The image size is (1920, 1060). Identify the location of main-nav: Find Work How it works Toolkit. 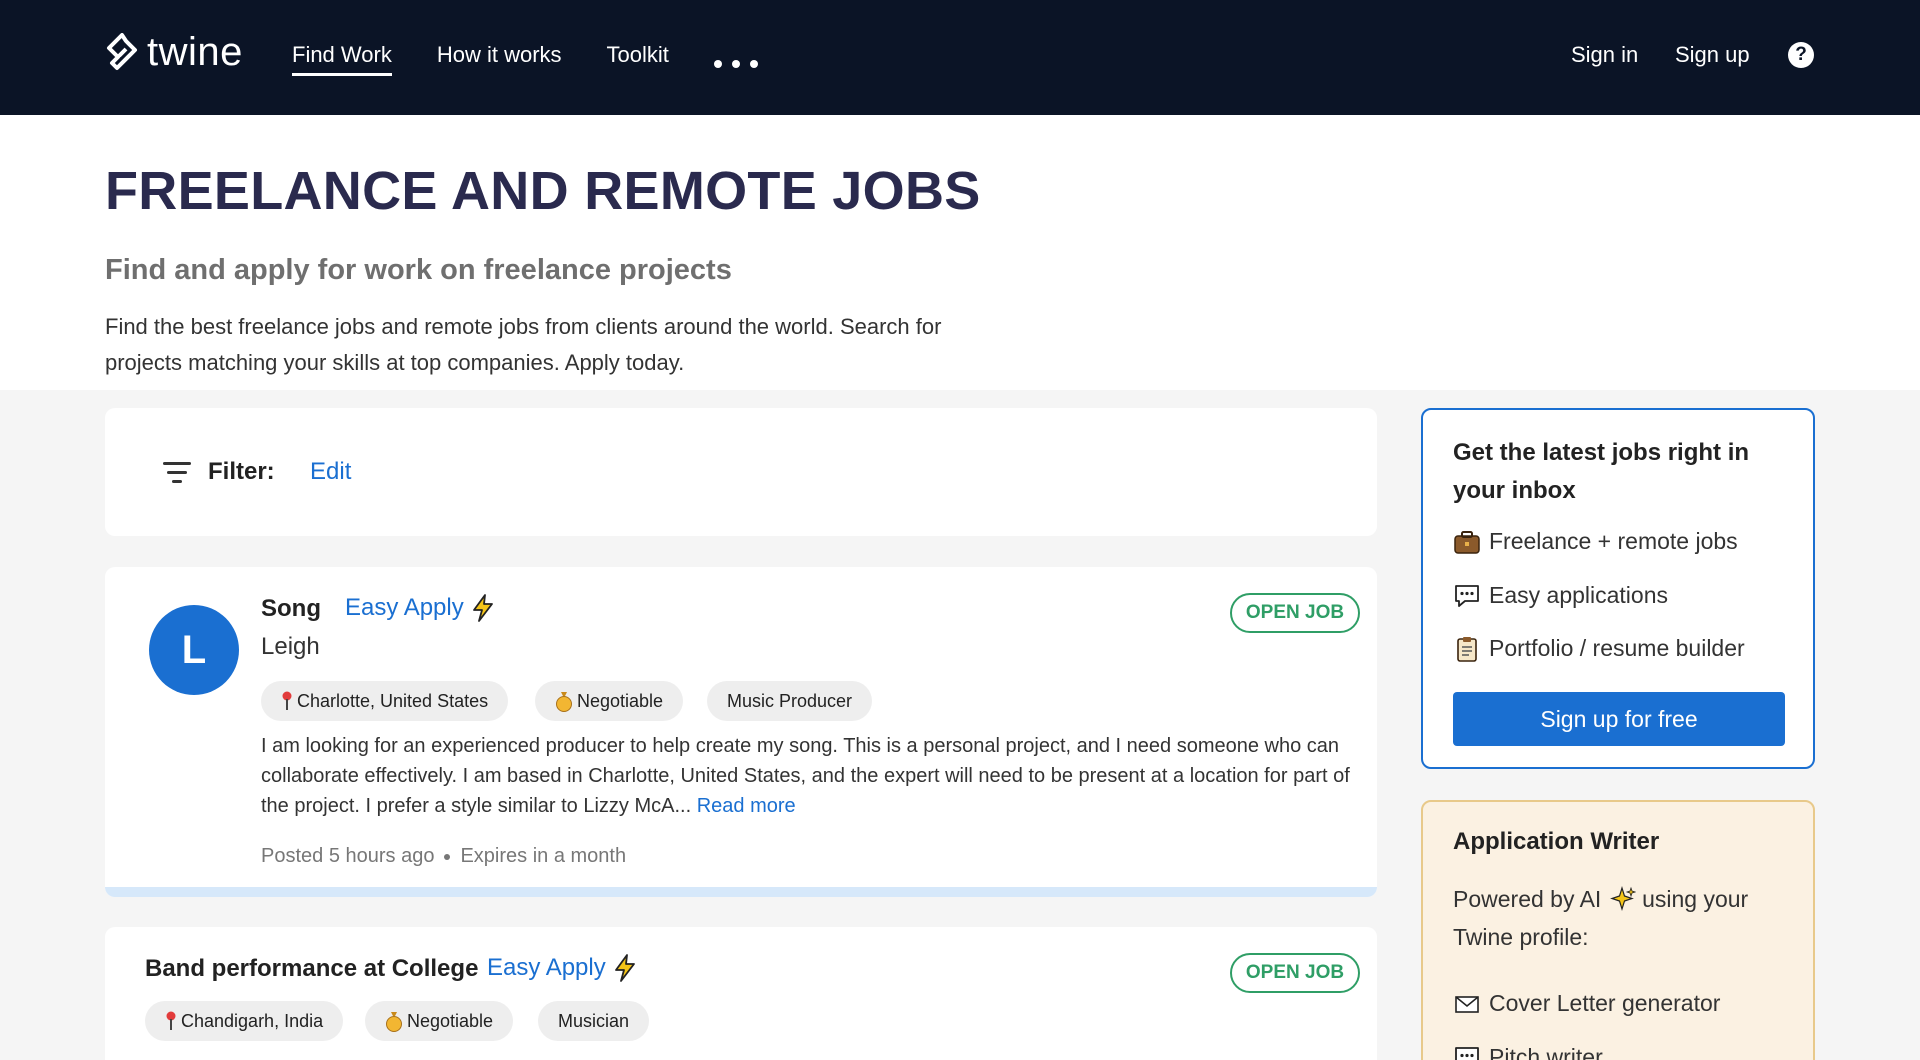
(525, 59).